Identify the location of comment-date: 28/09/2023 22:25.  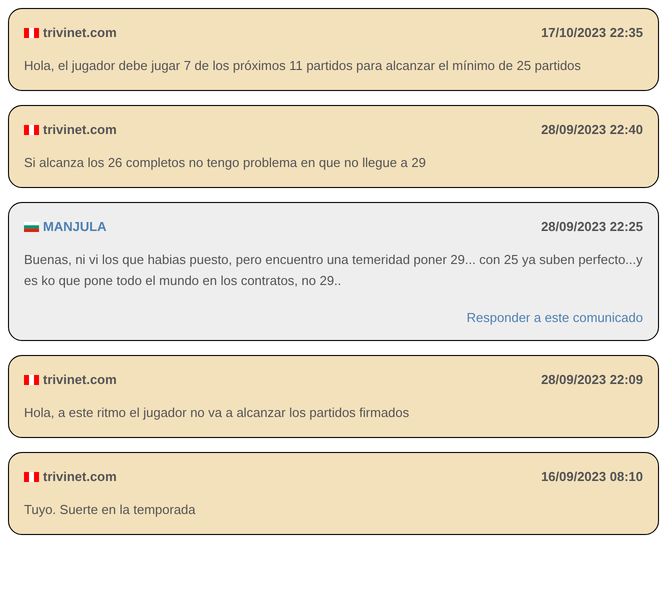
(592, 227).